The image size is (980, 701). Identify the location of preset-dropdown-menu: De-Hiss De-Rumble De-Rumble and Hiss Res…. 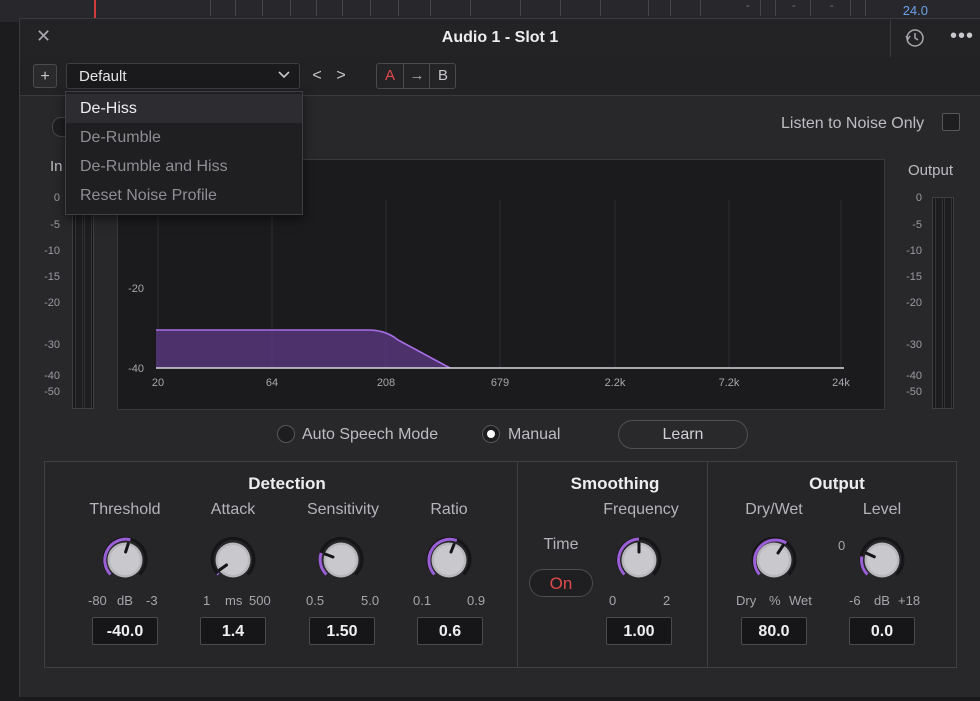
(184, 153).